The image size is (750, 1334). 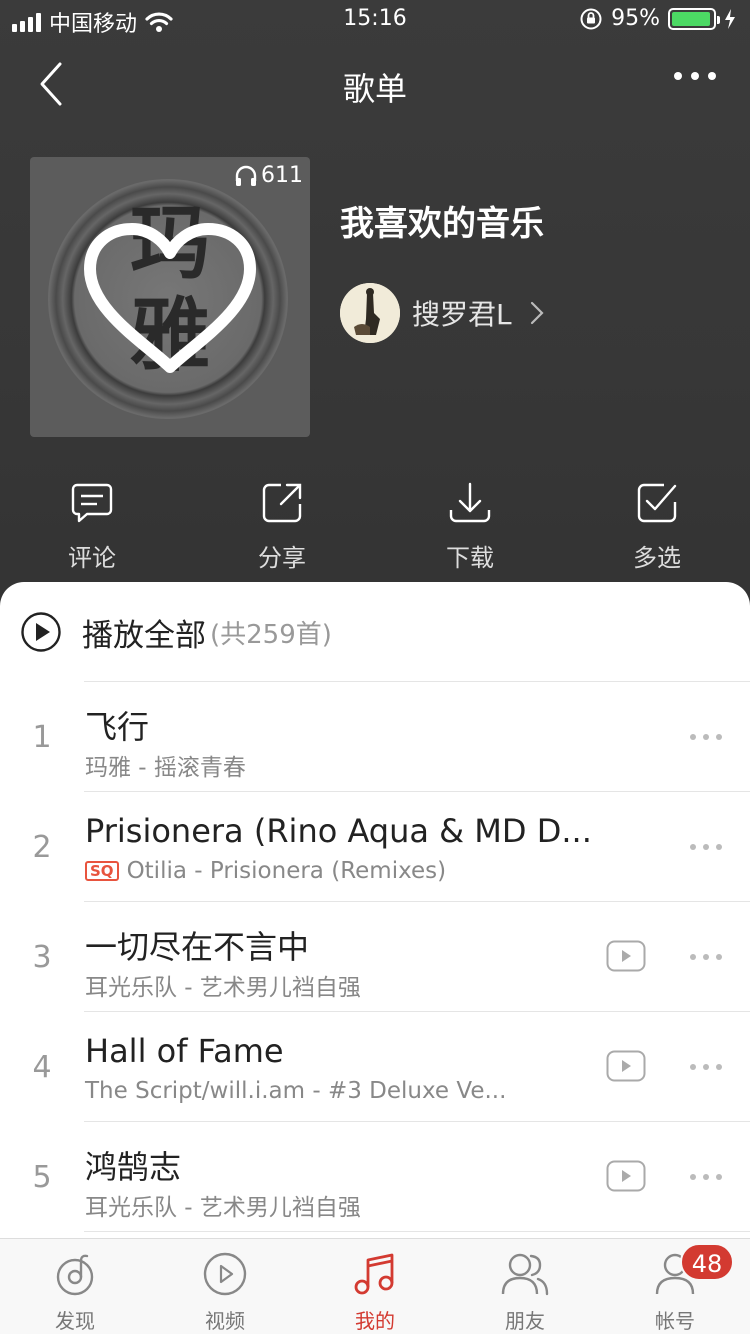 I want to click on song-title: 飞行, so click(x=117, y=727).